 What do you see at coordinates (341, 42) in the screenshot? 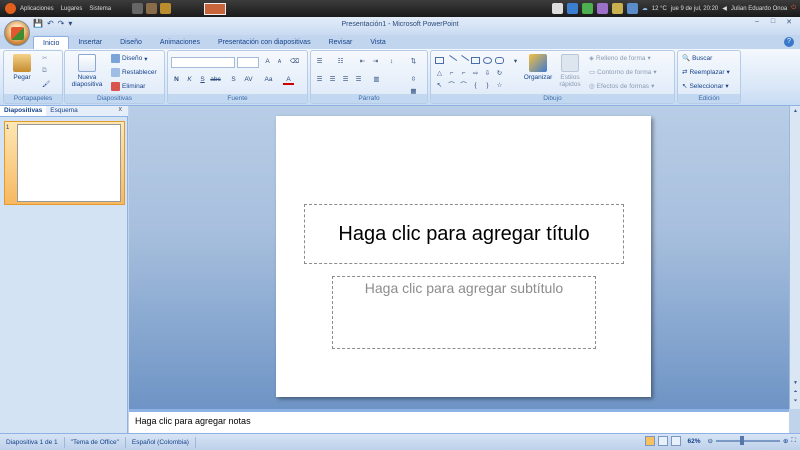
I see `tab-revisar: Revisar` at bounding box center [341, 42].